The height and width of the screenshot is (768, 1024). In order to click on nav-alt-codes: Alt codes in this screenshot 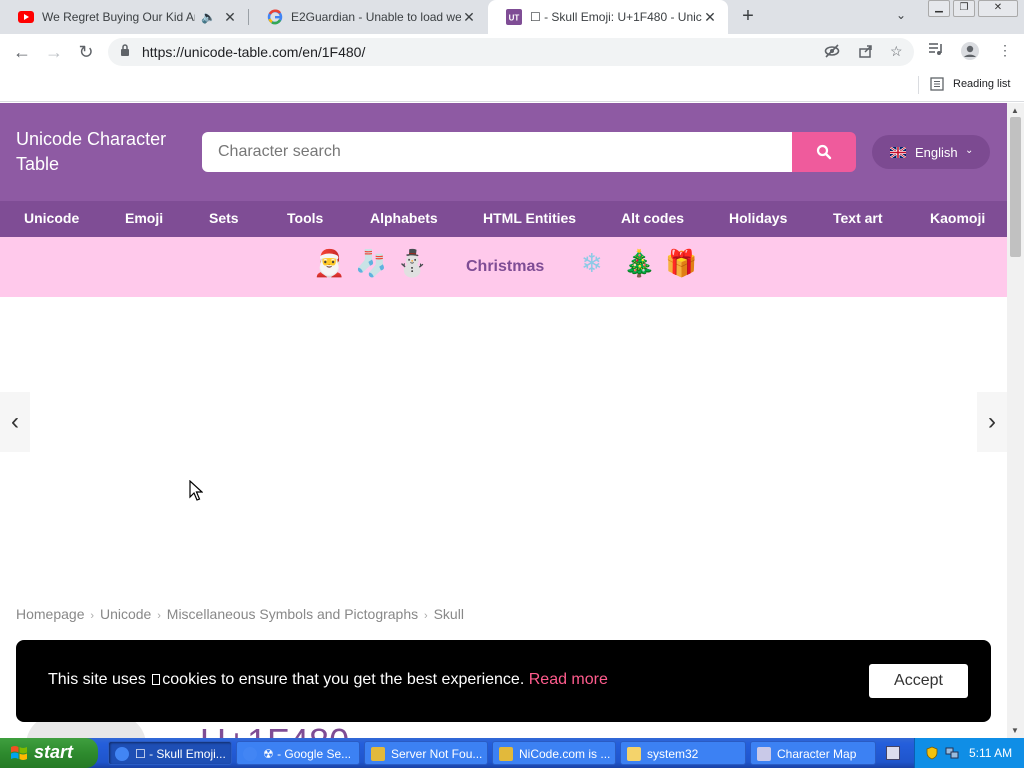, I will do `click(652, 218)`.